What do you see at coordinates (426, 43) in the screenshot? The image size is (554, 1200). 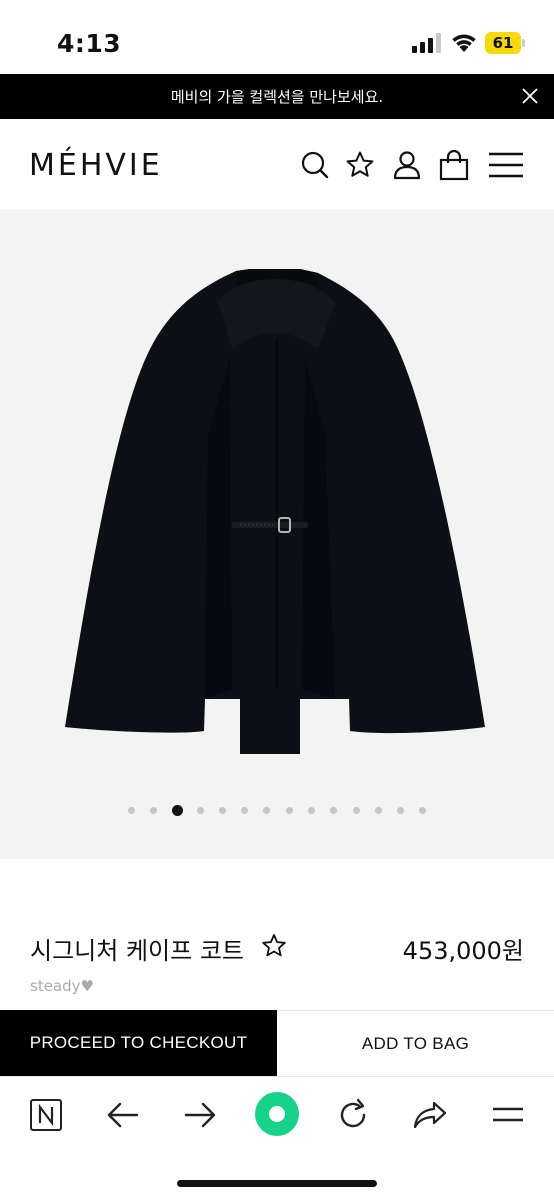 I see `cellular-signal-icon` at bounding box center [426, 43].